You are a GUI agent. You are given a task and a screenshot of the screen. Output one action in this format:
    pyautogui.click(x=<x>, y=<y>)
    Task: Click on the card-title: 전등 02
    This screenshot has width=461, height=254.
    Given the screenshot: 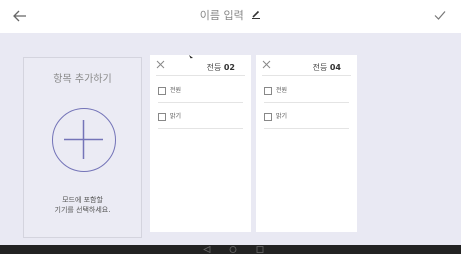 What is the action you would take?
    pyautogui.click(x=221, y=67)
    